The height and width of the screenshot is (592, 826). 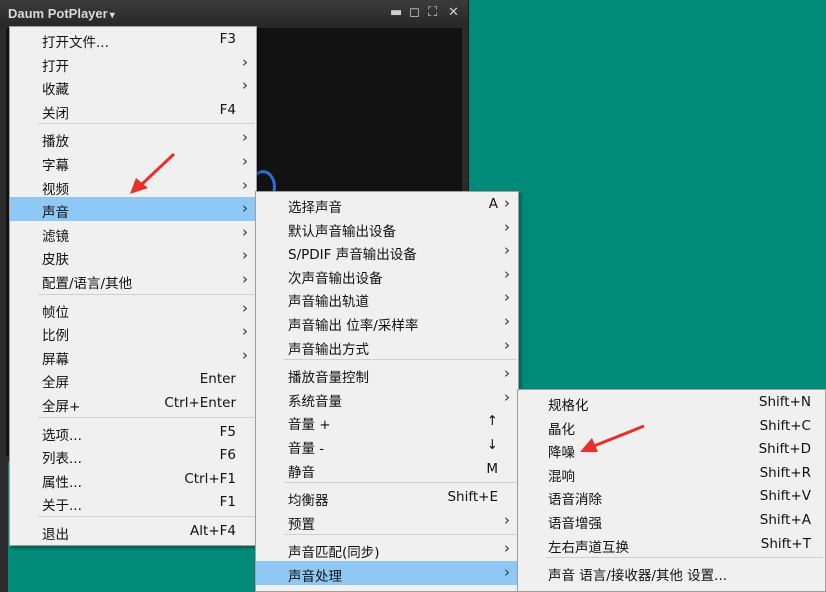 I want to click on menu-item-reverb: 混响 Shift+R, so click(x=671, y=473).